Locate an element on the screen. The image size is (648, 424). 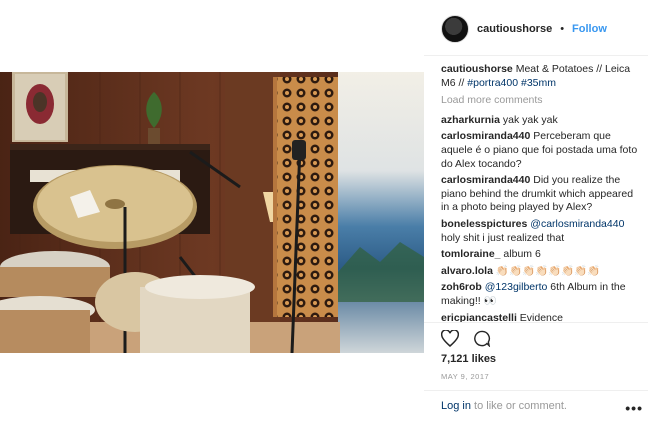
comment-username: bonelesspictures is located at coordinates (484, 224).